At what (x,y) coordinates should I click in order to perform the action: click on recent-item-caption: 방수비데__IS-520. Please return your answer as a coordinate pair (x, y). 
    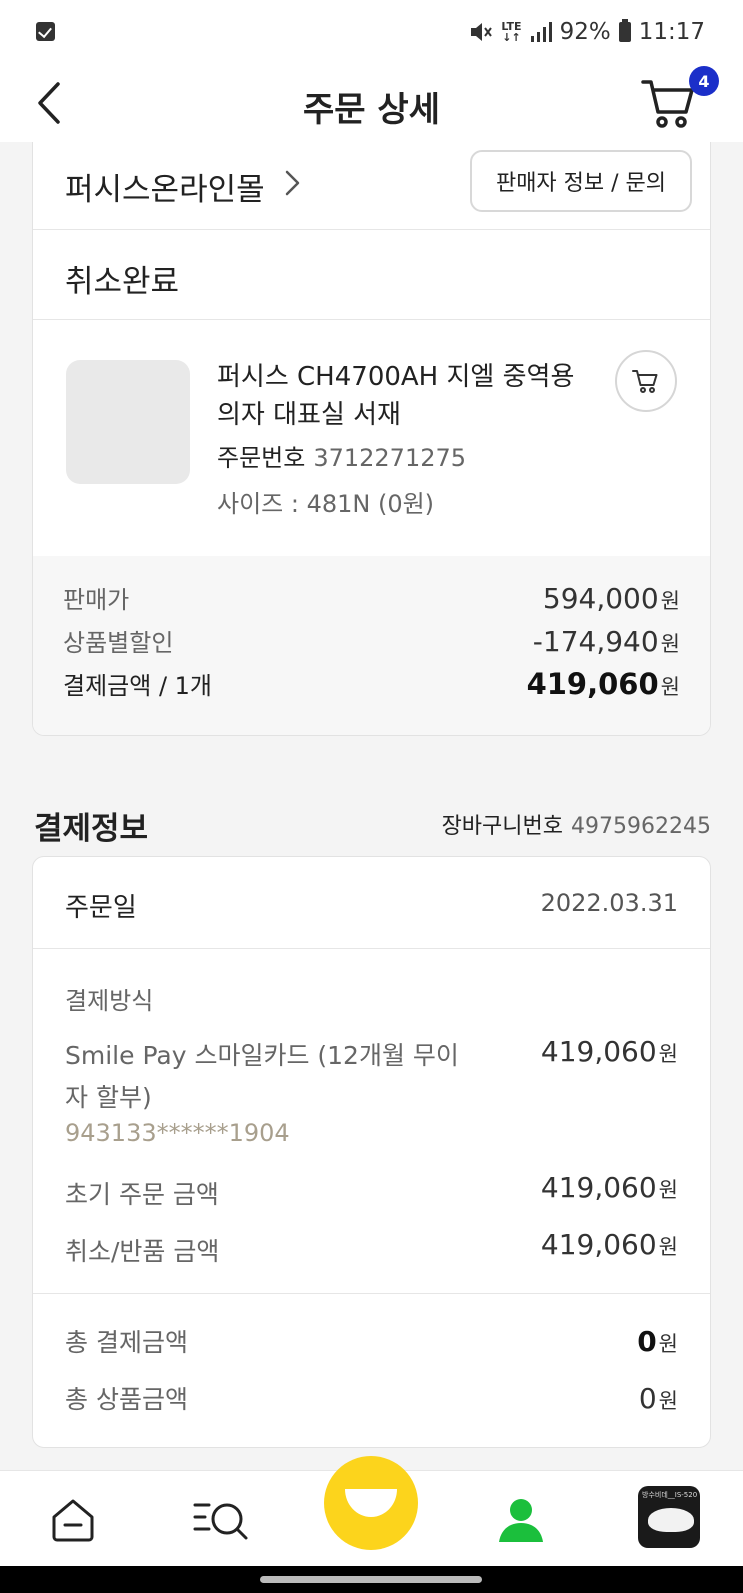
    Looking at the image, I should click on (670, 1495).